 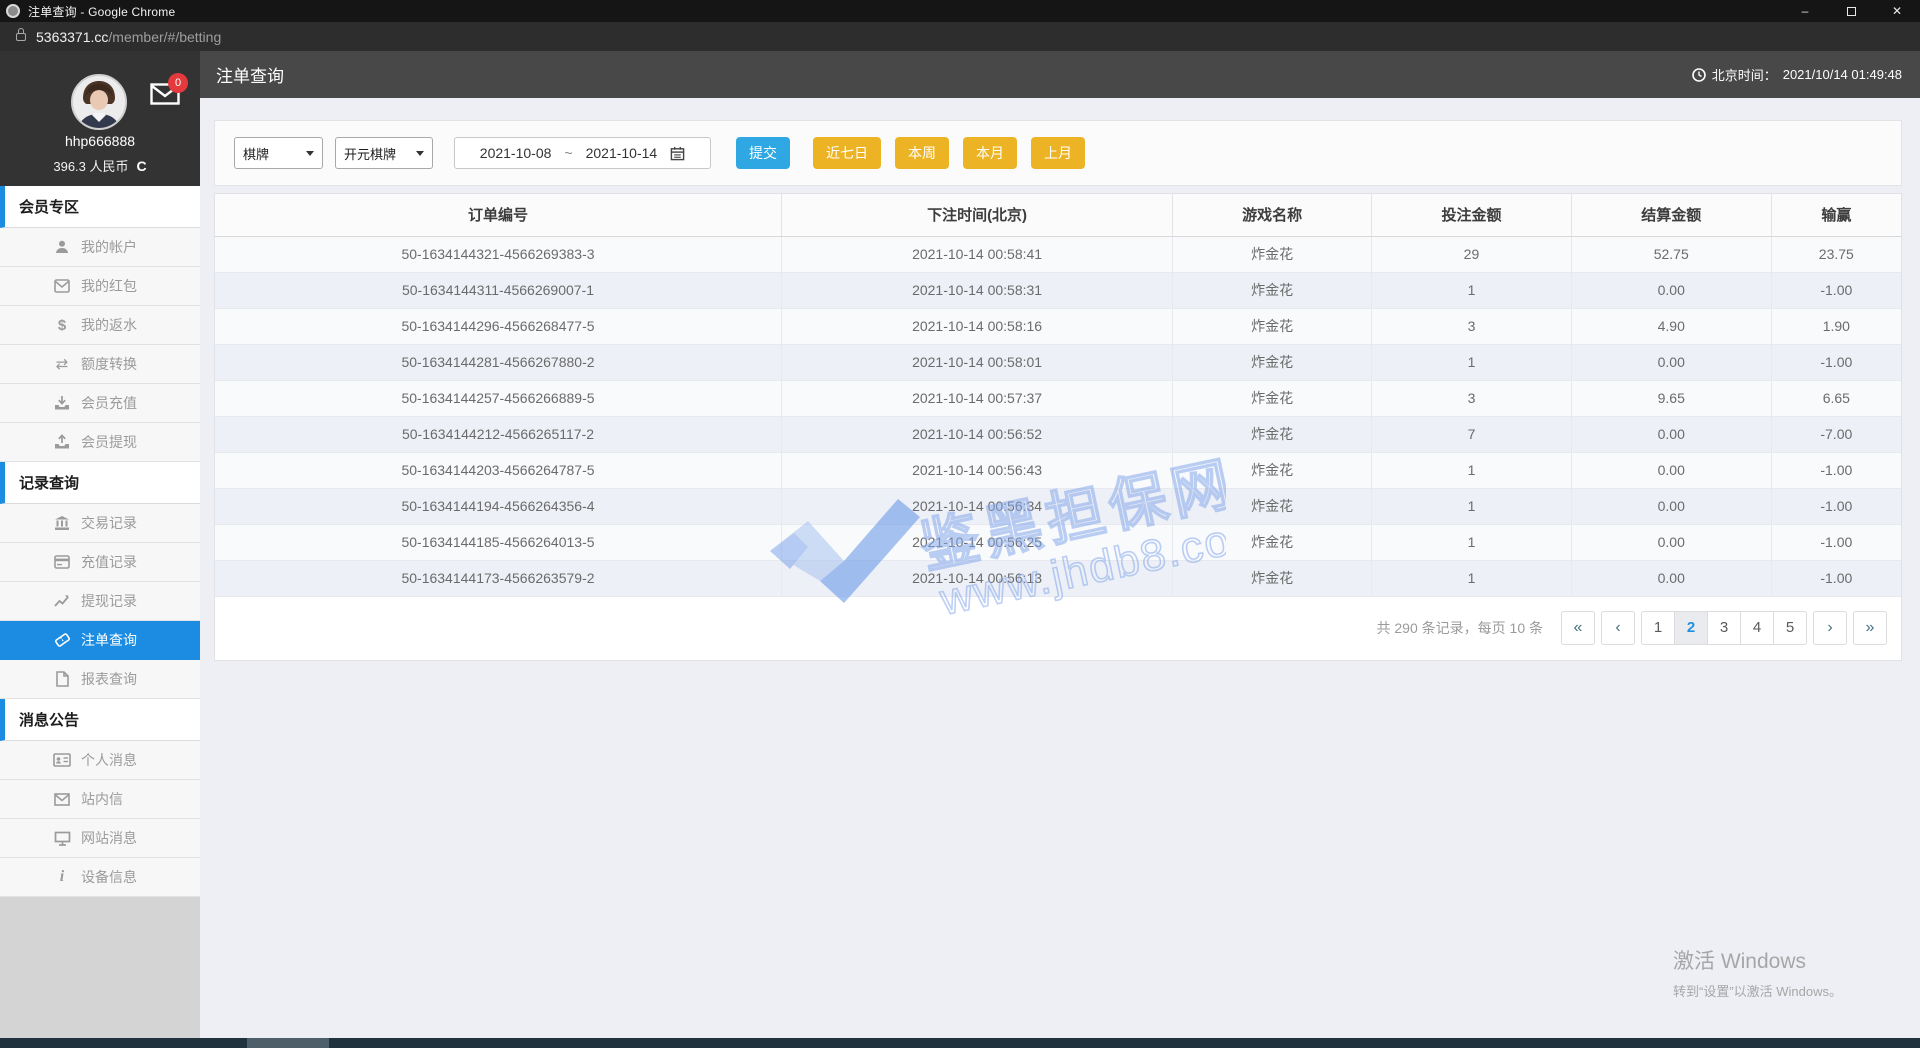 I want to click on minimize-icon: –, so click(x=1805, y=11).